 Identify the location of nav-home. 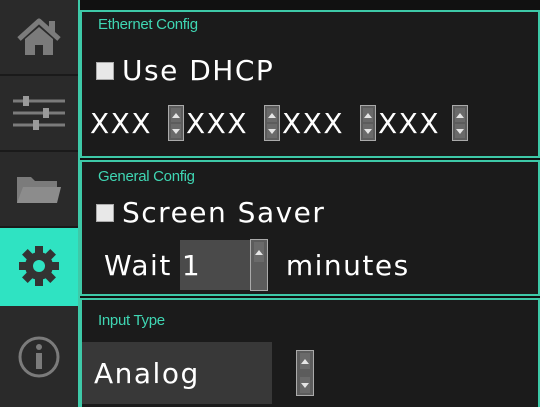
(39, 38).